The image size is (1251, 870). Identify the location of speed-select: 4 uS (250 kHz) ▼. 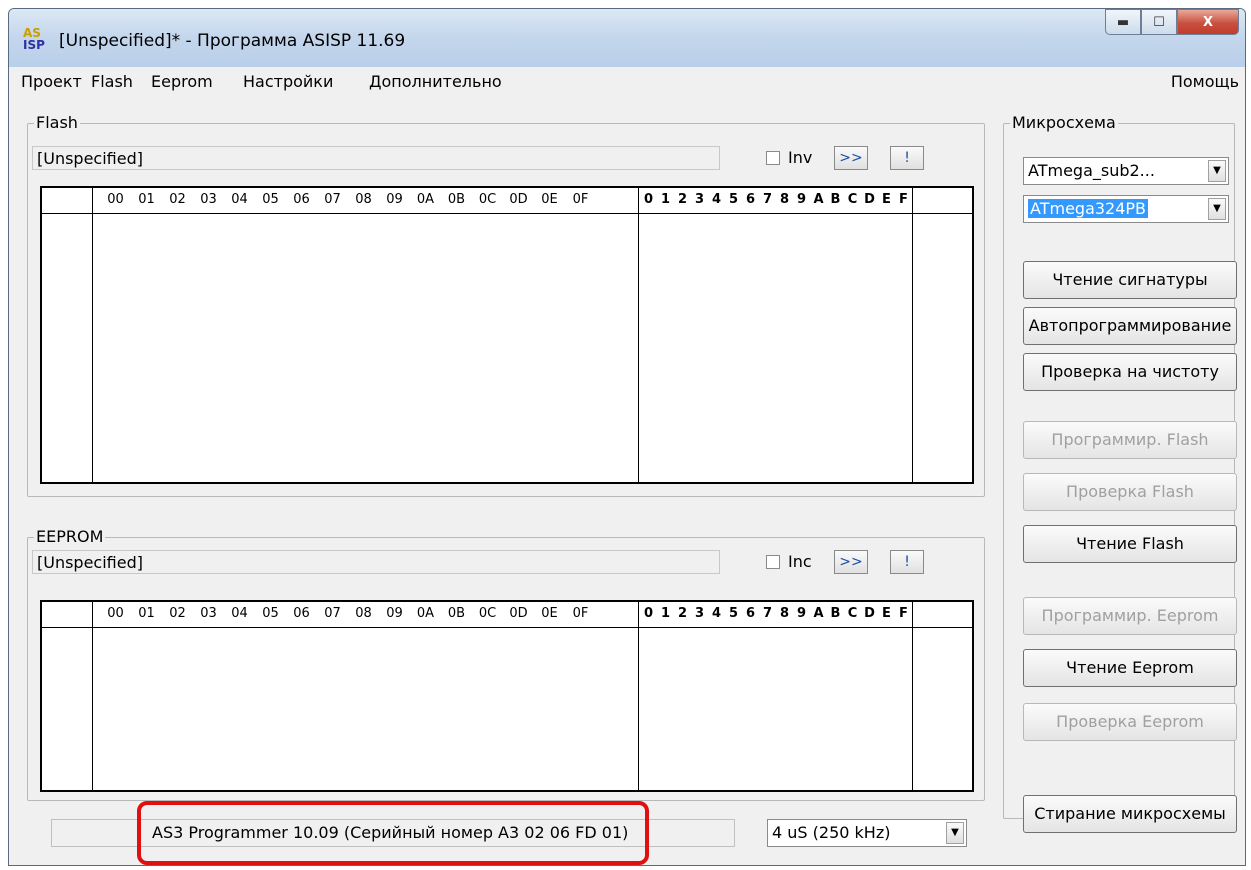
(867, 833).